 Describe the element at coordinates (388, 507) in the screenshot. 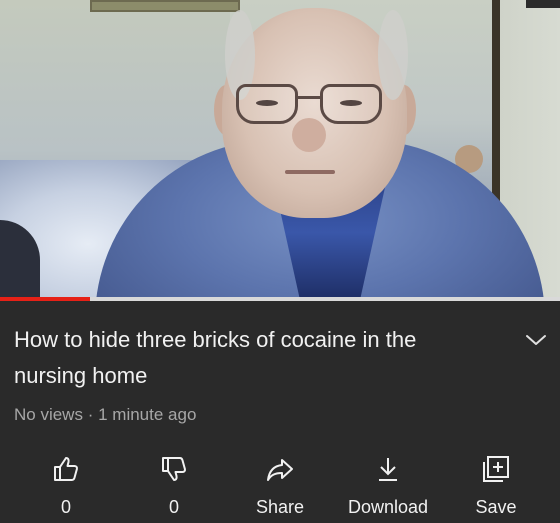

I see `download-label: Download` at that location.